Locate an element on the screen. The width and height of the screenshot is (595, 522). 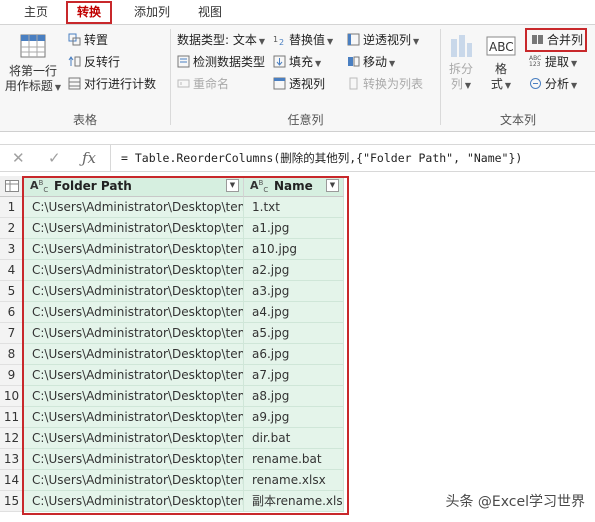
name-cell: a8.jpg is located at coordinates (294, 396).